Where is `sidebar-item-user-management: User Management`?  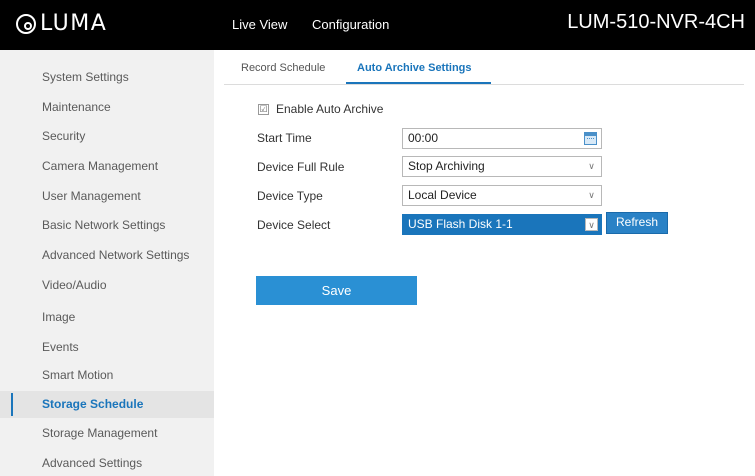
sidebar-item-user-management: User Management is located at coordinates (107, 196).